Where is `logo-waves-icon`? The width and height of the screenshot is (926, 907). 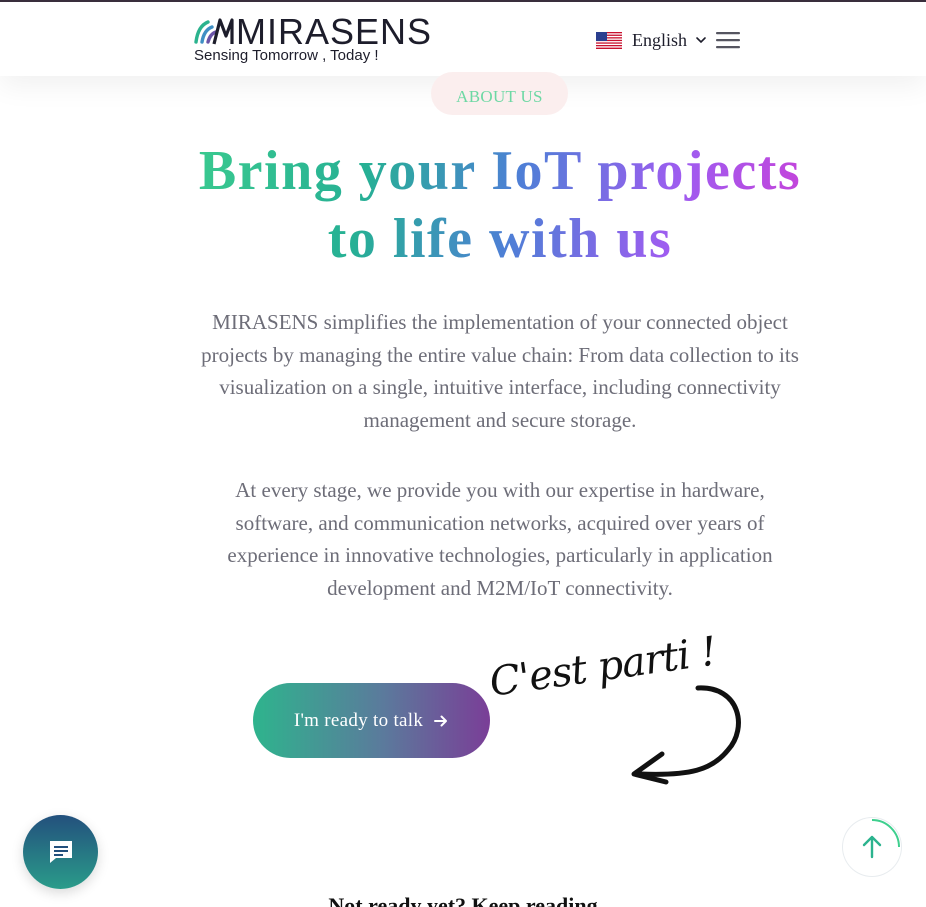 logo-waves-icon is located at coordinates (214, 31).